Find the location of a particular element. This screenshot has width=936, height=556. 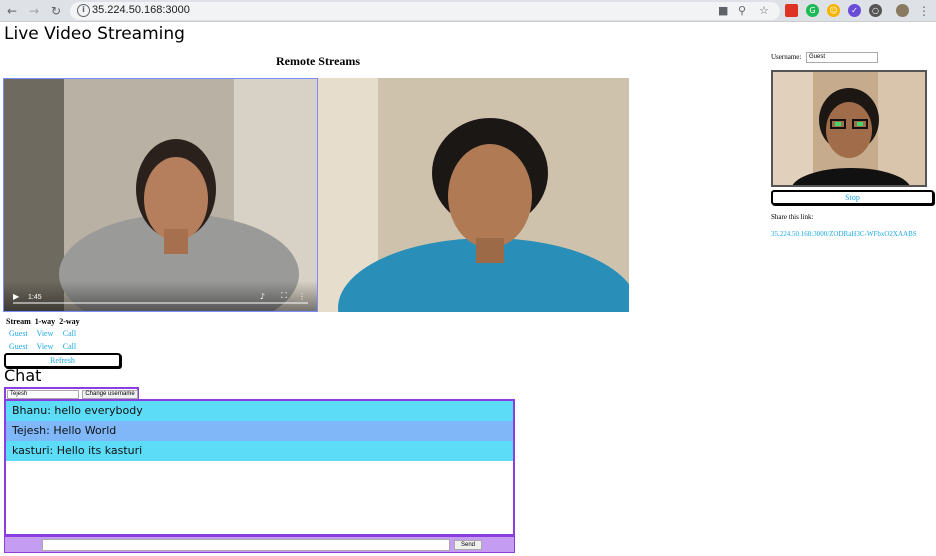

site-info-icon: i is located at coordinates (83, 10).